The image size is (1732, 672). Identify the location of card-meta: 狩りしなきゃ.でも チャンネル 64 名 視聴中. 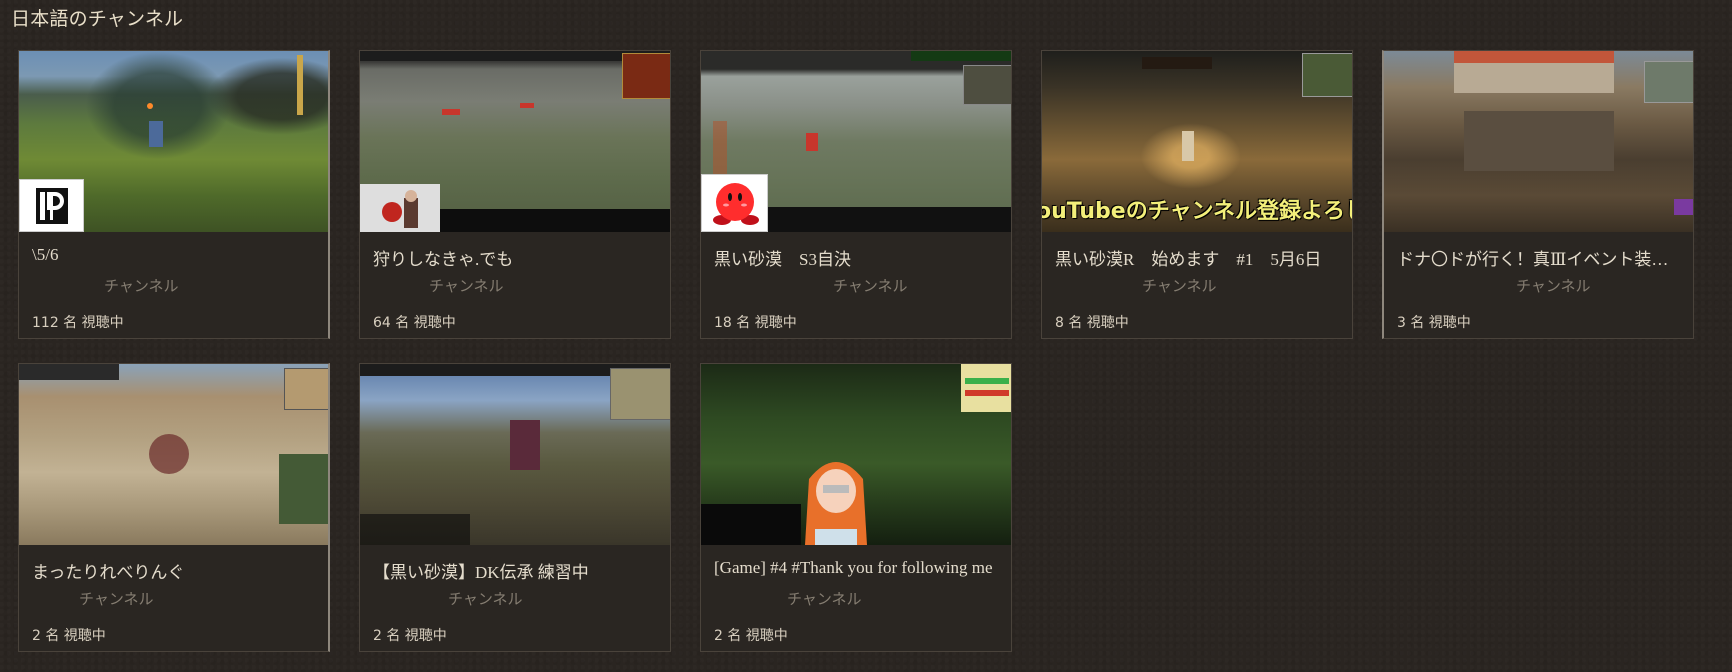
(515, 285).